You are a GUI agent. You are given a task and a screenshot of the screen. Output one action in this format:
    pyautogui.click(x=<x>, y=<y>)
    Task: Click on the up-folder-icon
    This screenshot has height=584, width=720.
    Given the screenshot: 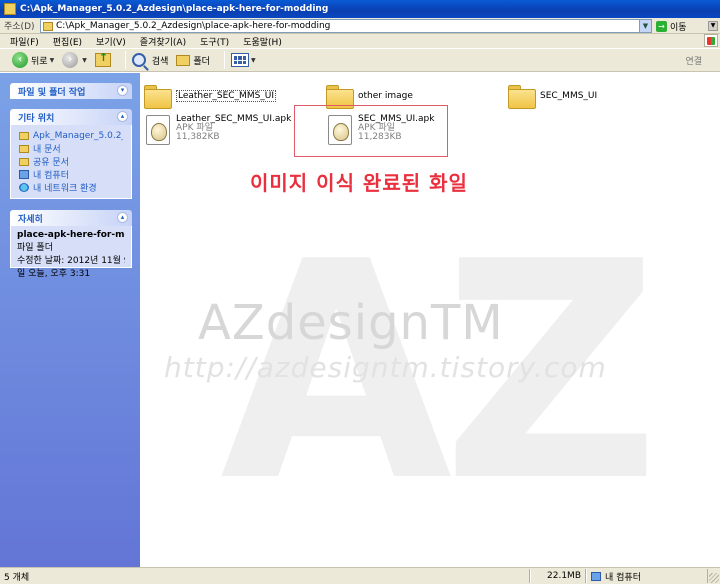 What is the action you would take?
    pyautogui.click(x=102, y=59)
    